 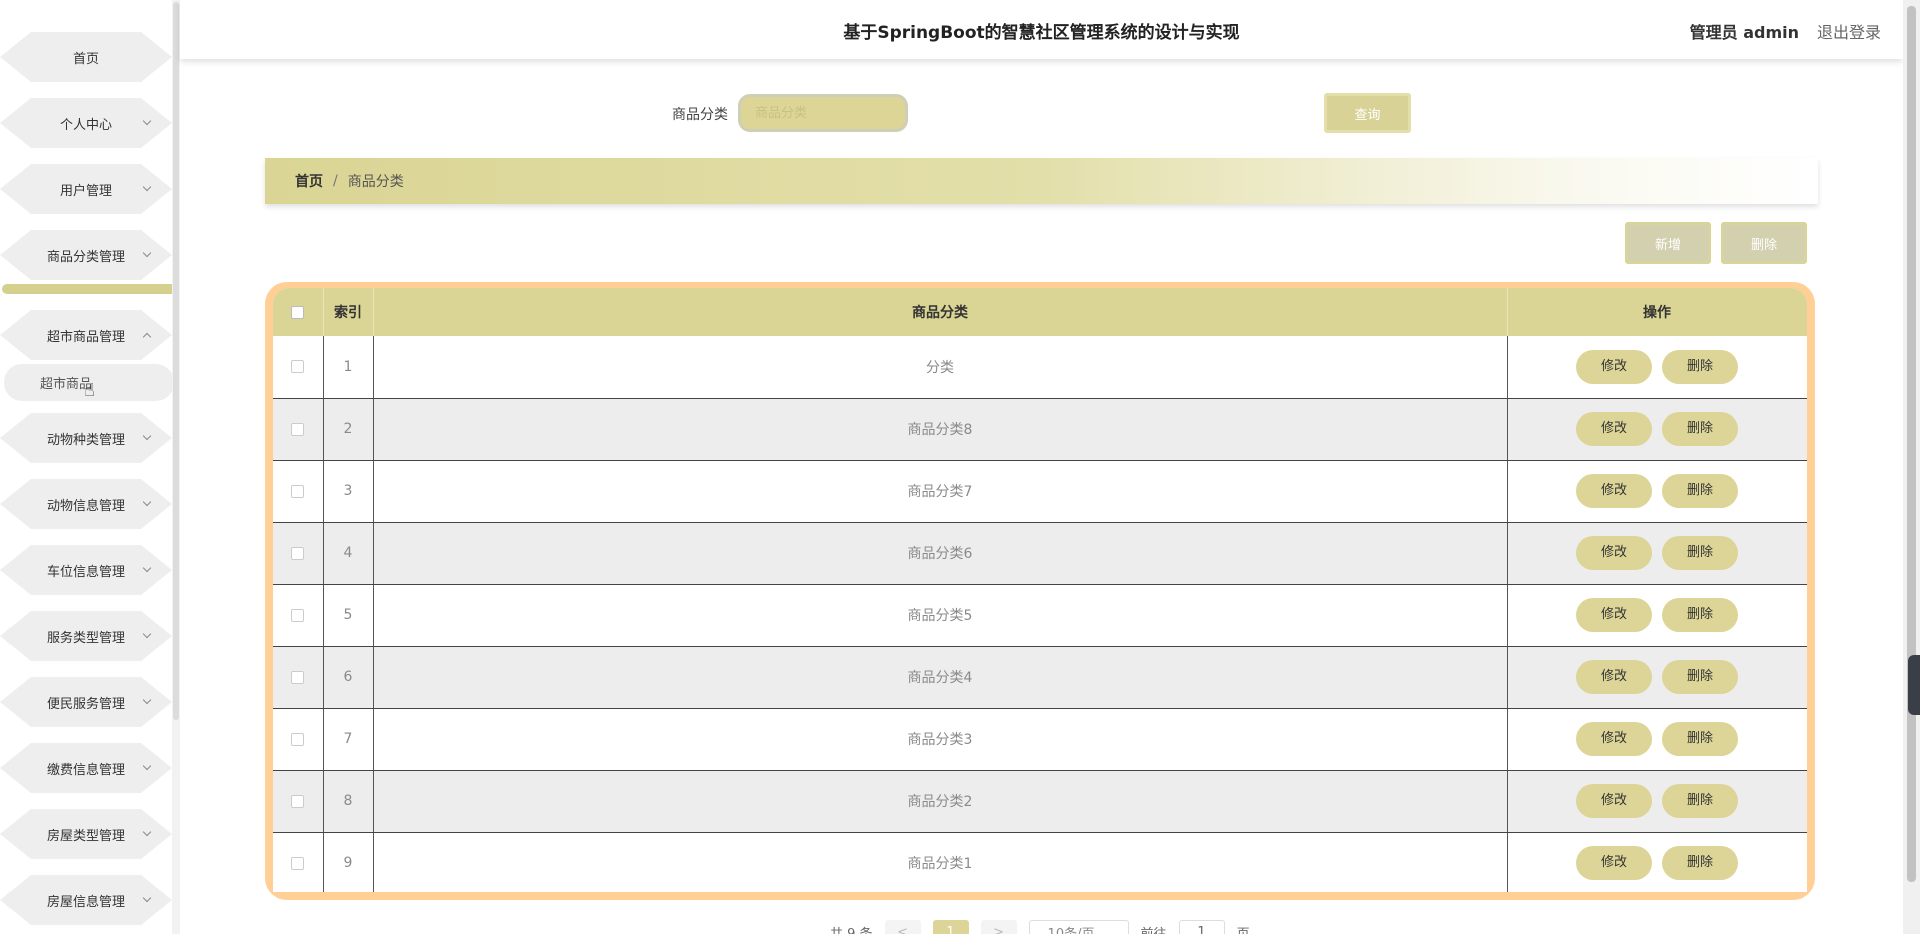 What do you see at coordinates (902, 927) in the screenshot?
I see `prev-page-button: <` at bounding box center [902, 927].